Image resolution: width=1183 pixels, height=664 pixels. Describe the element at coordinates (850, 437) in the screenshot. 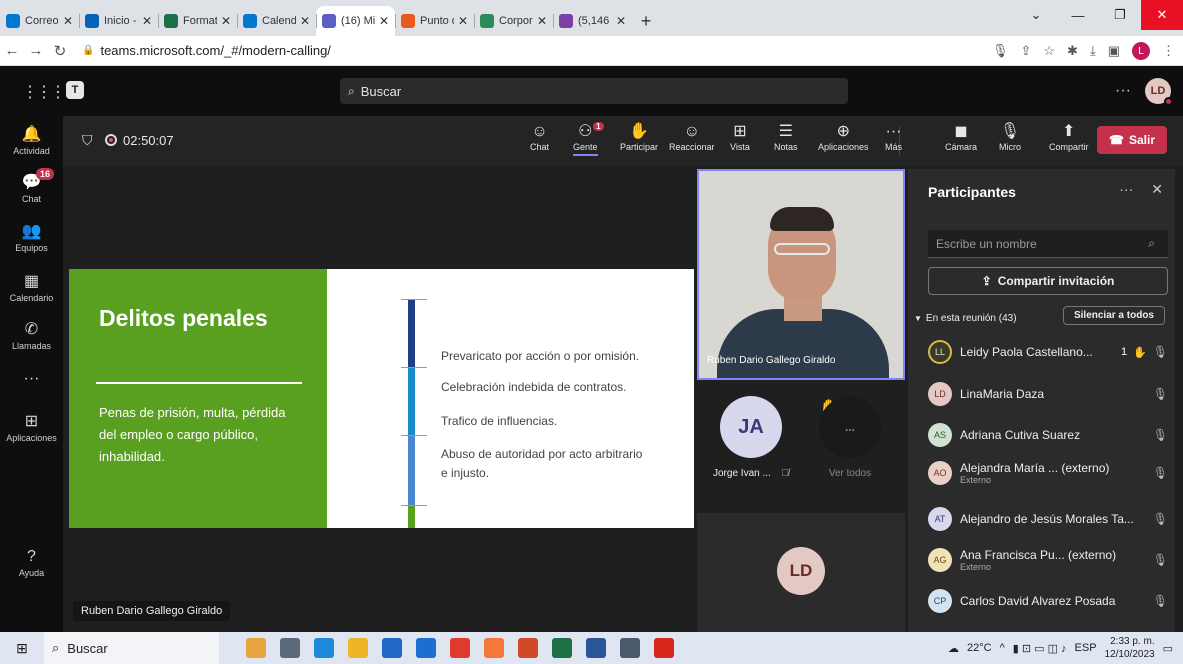

I see `see-all-tile: ... Ver todos` at that location.